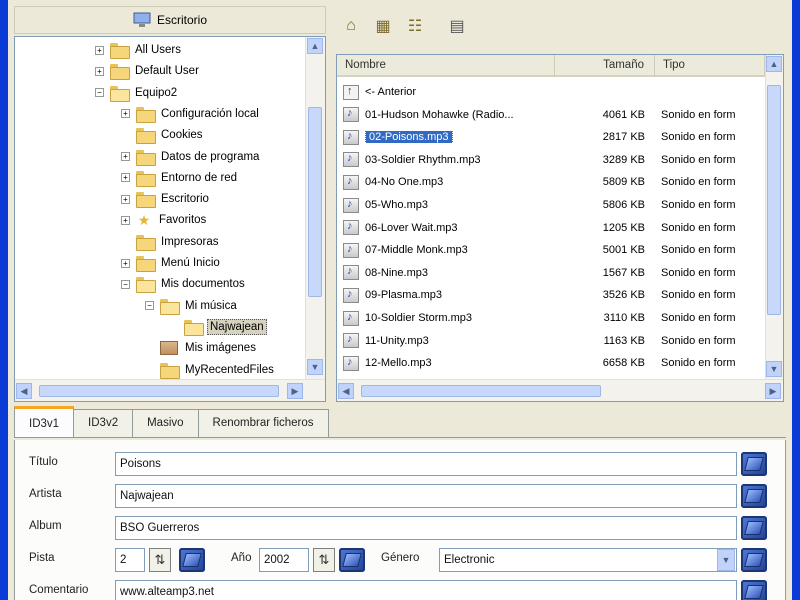 The width and height of the screenshot is (800, 600). I want to click on tree-item: + All Users, so click(139, 50).